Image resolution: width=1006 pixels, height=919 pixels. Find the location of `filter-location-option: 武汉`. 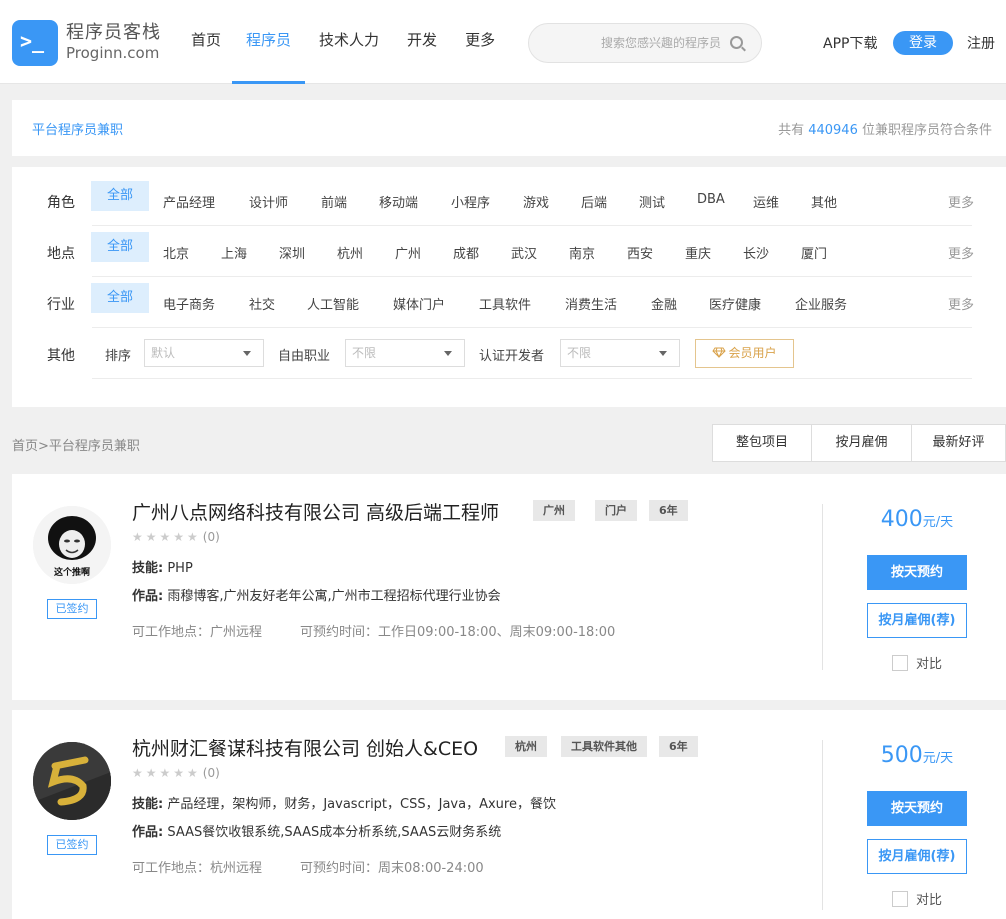

filter-location-option: 武汉 is located at coordinates (524, 252).